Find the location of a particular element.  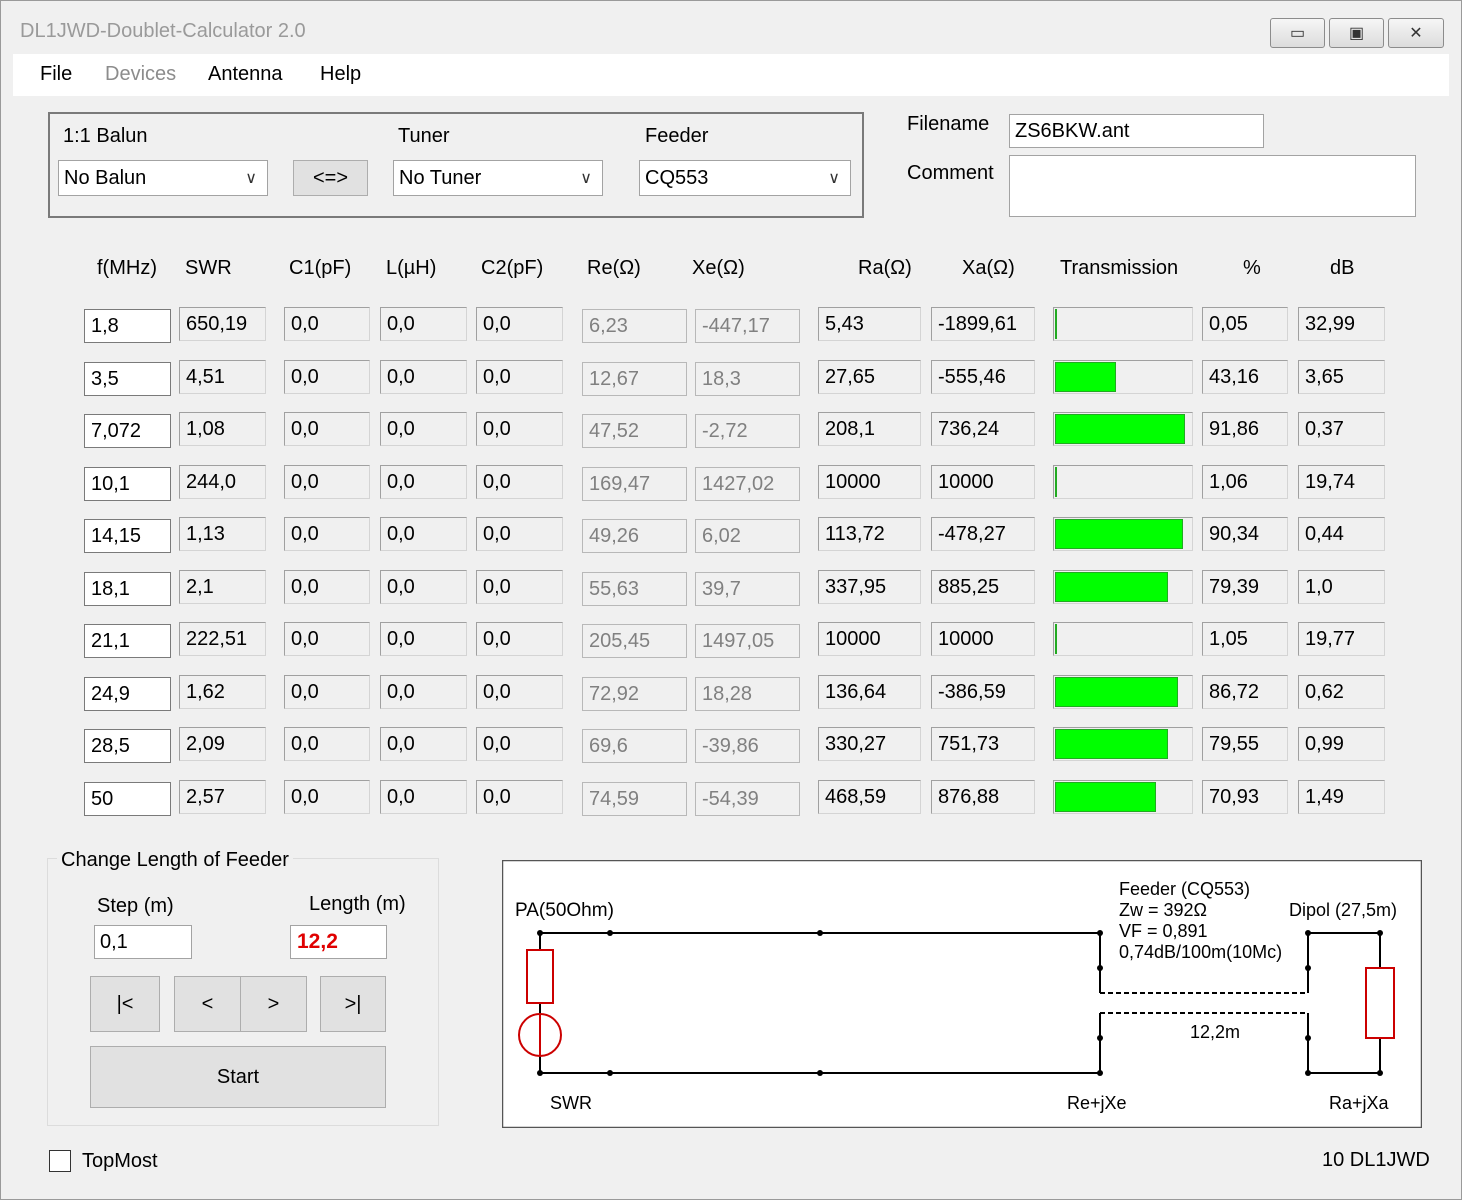

db-value: 3,65 is located at coordinates (1341, 377).